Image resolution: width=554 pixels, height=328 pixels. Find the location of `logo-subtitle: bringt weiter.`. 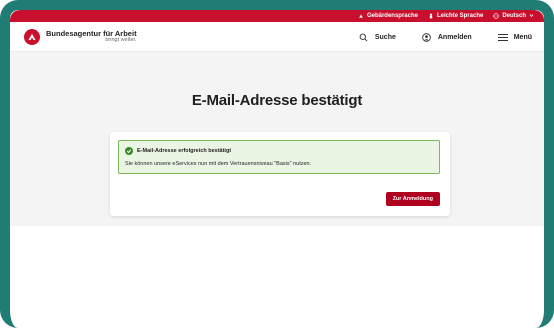

logo-subtitle: bringt weiter. is located at coordinates (121, 40).